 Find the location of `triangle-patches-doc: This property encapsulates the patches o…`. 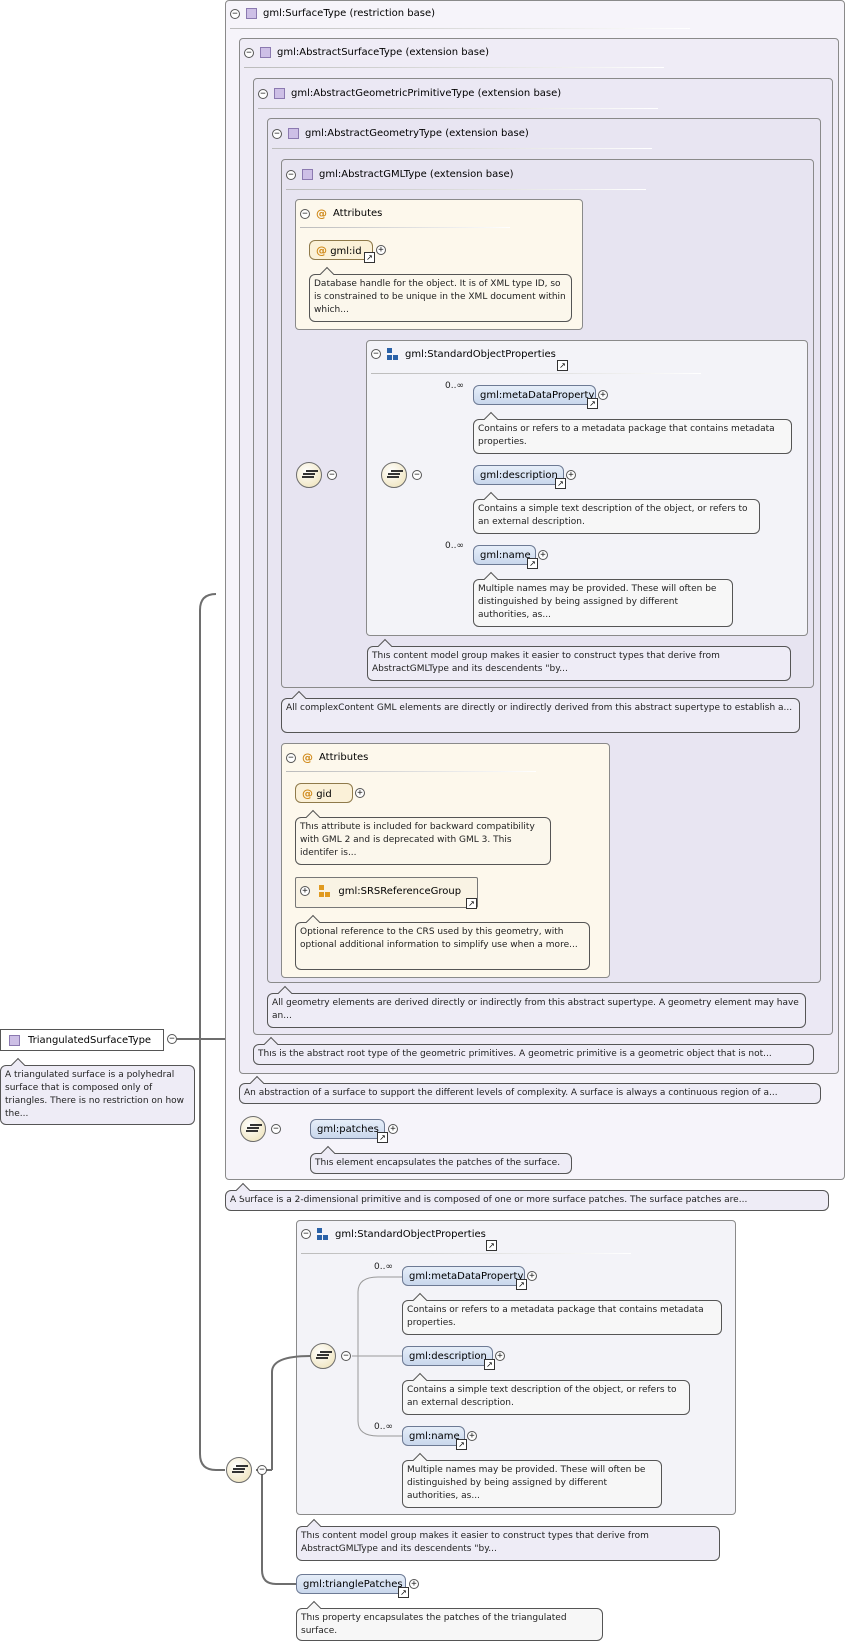

triangle-patches-doc: This property encapsulates the patches o… is located at coordinates (449, 1624).